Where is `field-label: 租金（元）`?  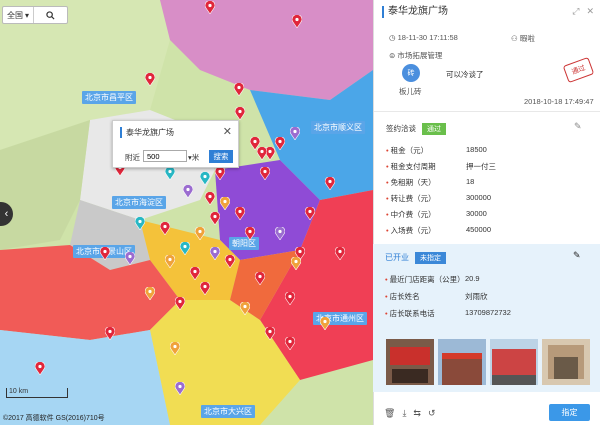
field-label: 租金（元） is located at coordinates (407, 150).